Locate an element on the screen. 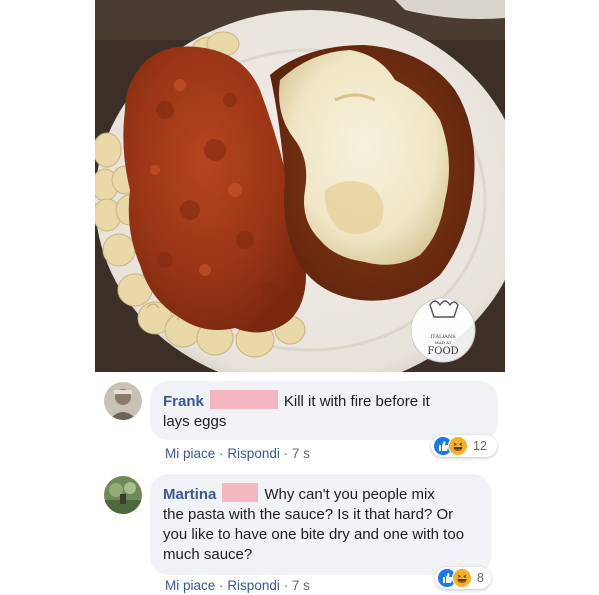 This screenshot has width=599, height=595. comment-text-rest: lays eggs is located at coordinates (195, 421).